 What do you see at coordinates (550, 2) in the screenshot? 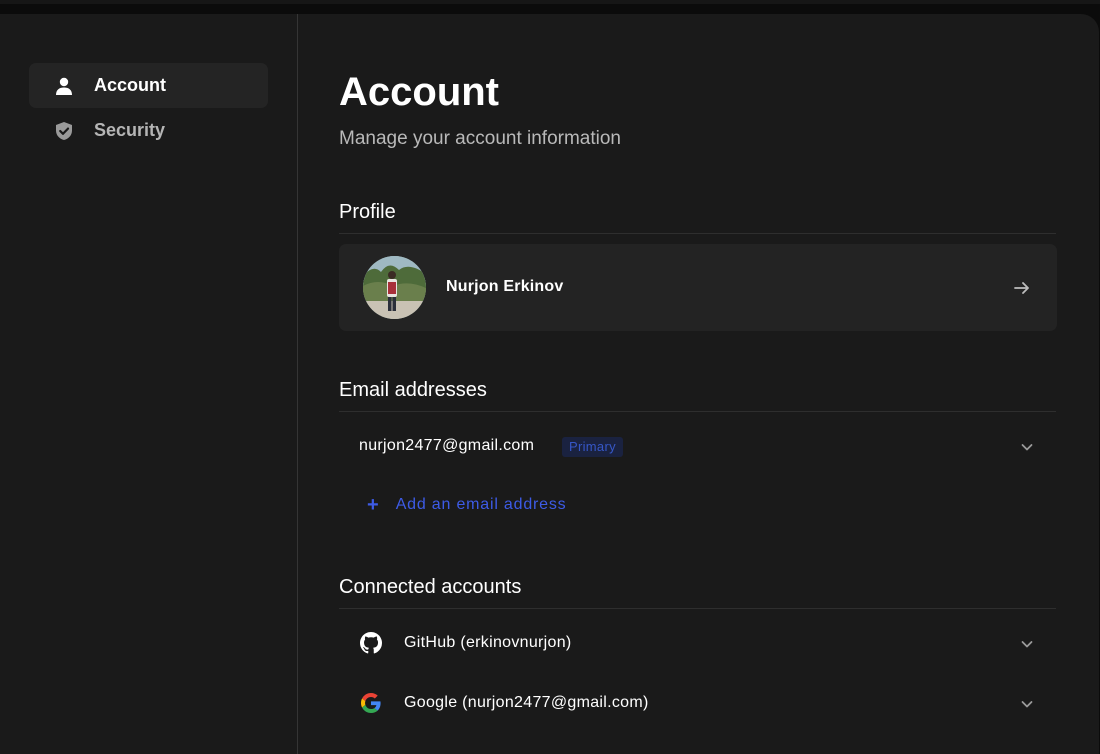
I see `window-top-strip` at bounding box center [550, 2].